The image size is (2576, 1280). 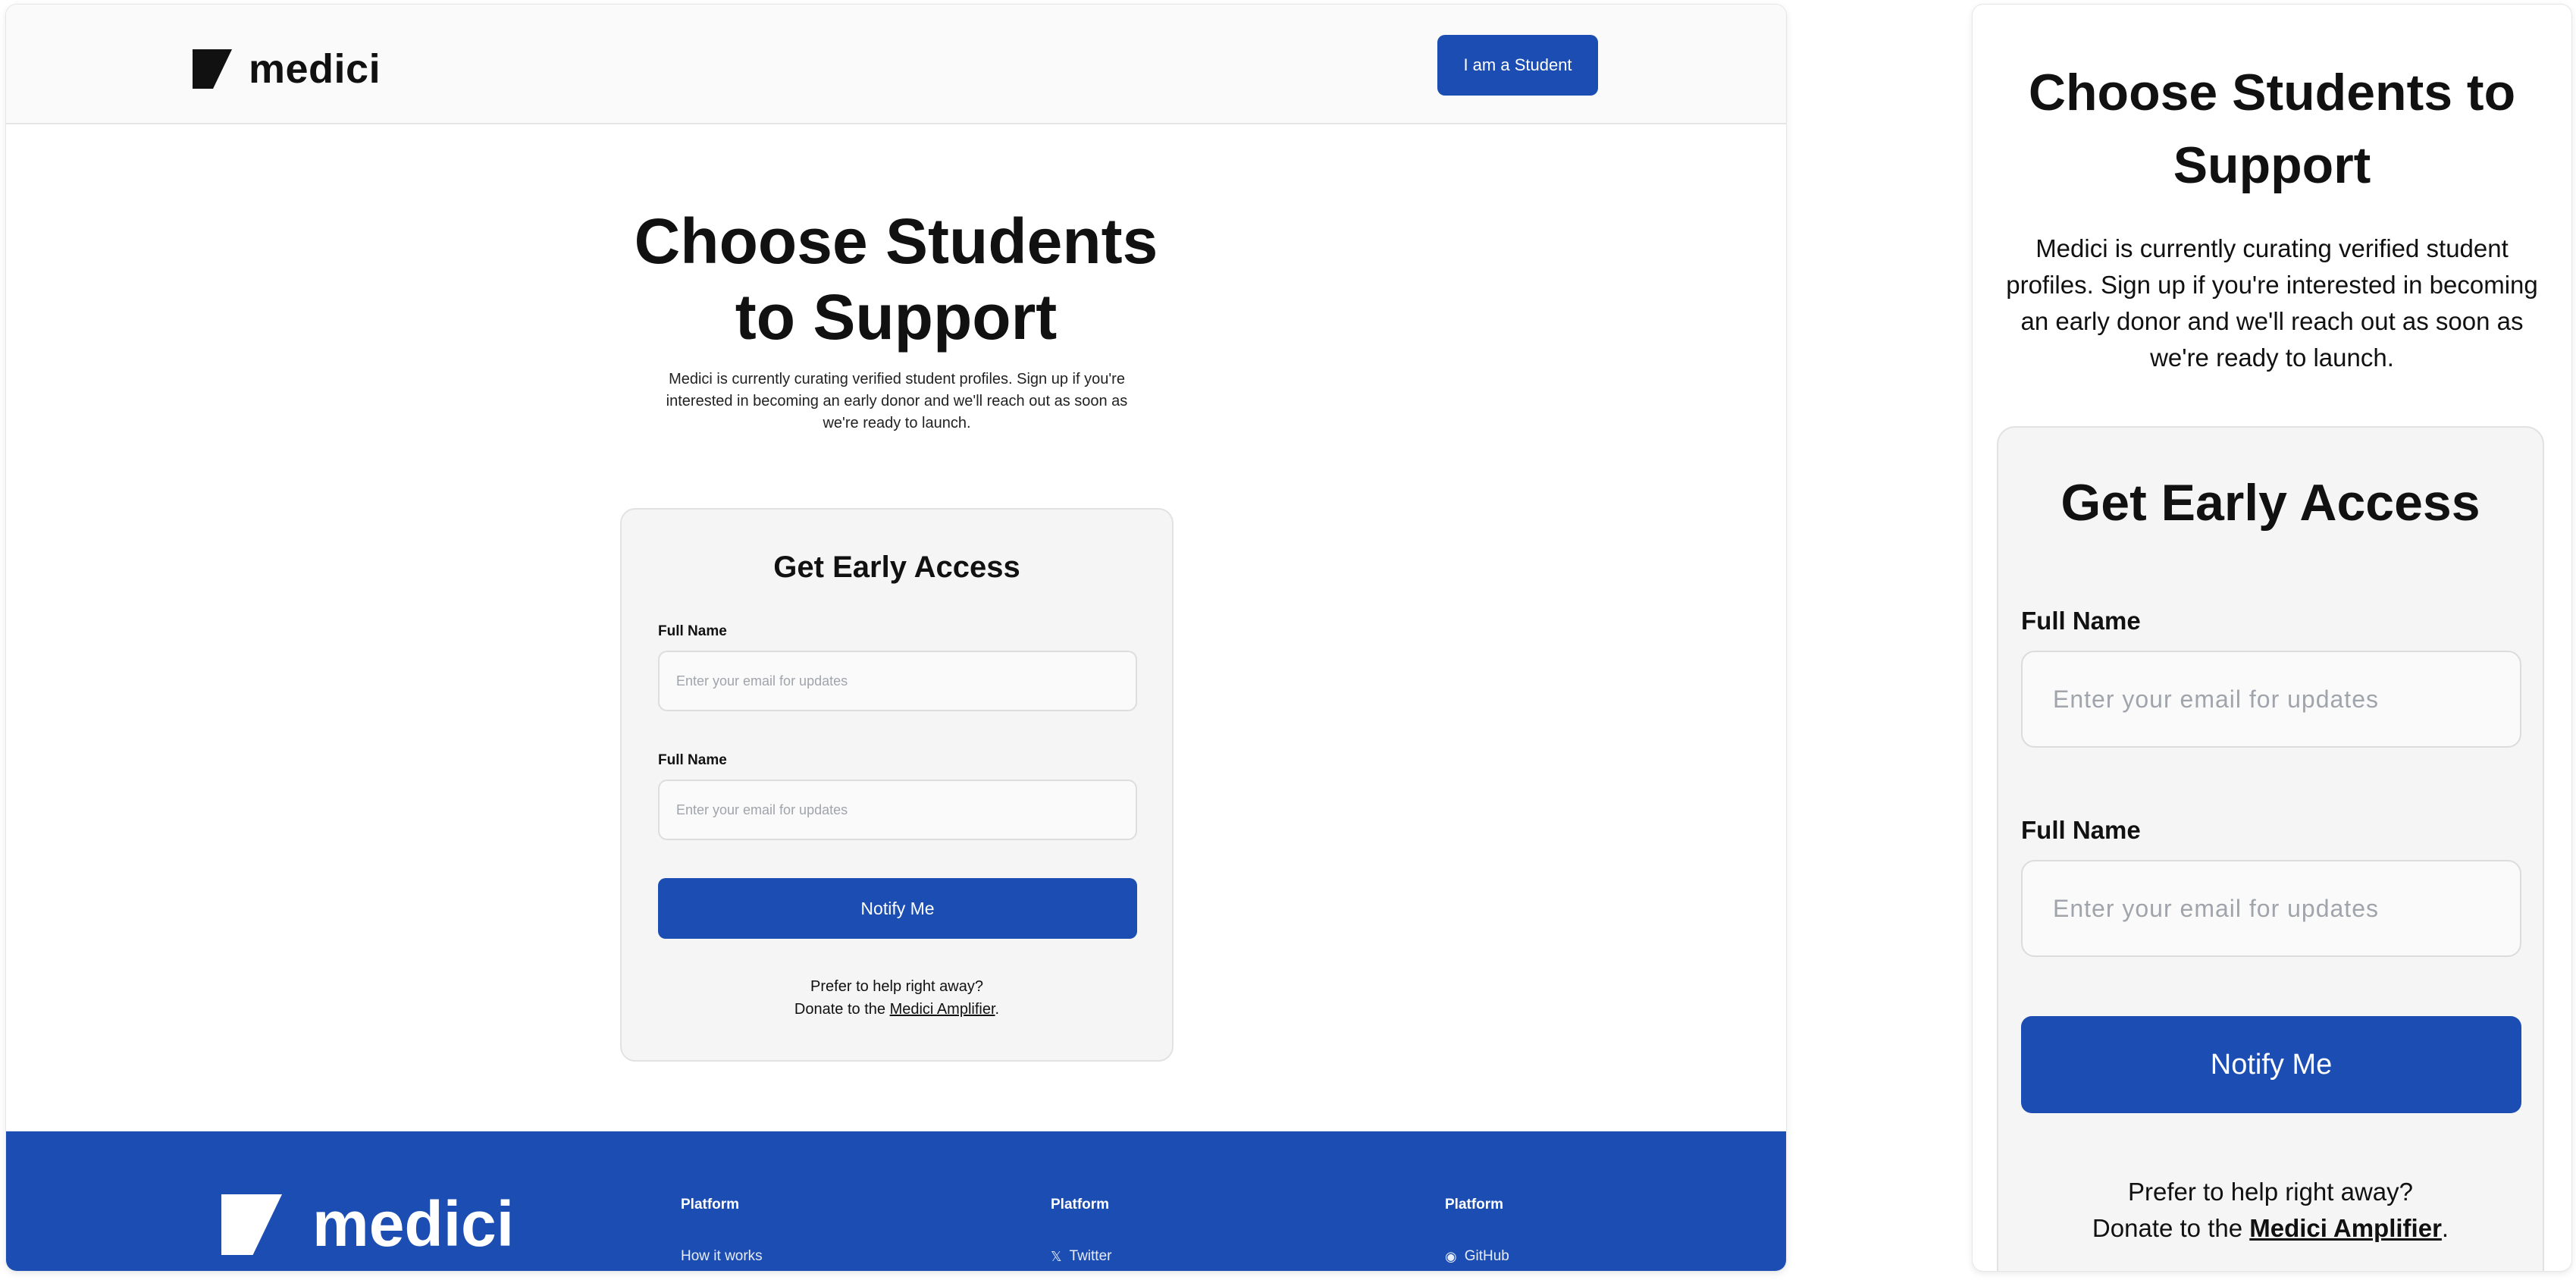 What do you see at coordinates (896, 241) in the screenshot?
I see `title-line-1: Choose Students` at bounding box center [896, 241].